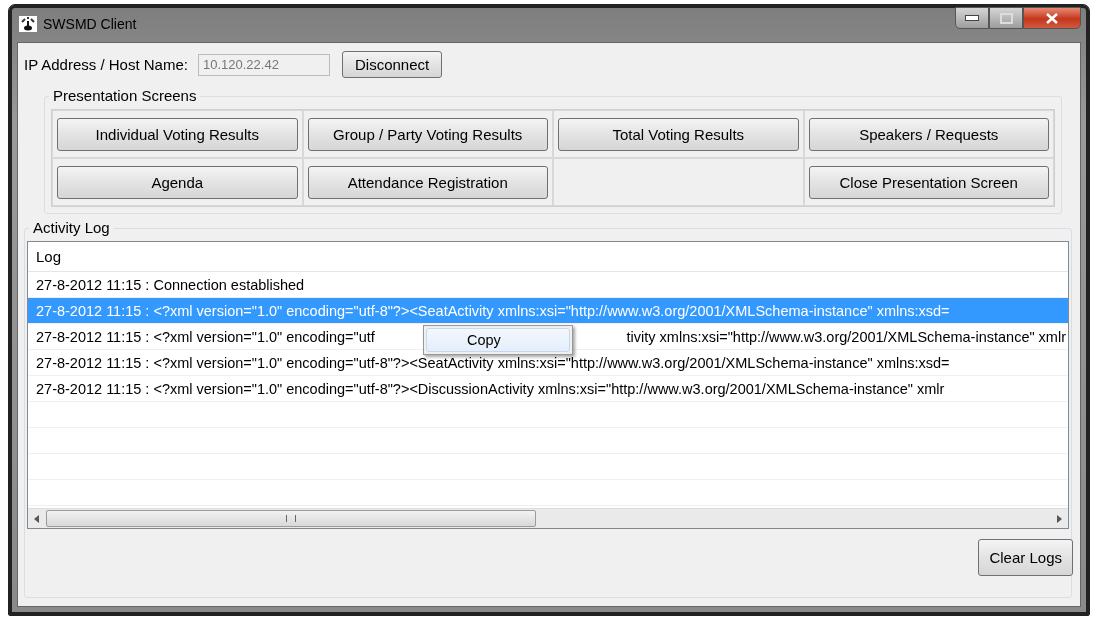  I want to click on disconnect-button: Disconnect, so click(392, 64).